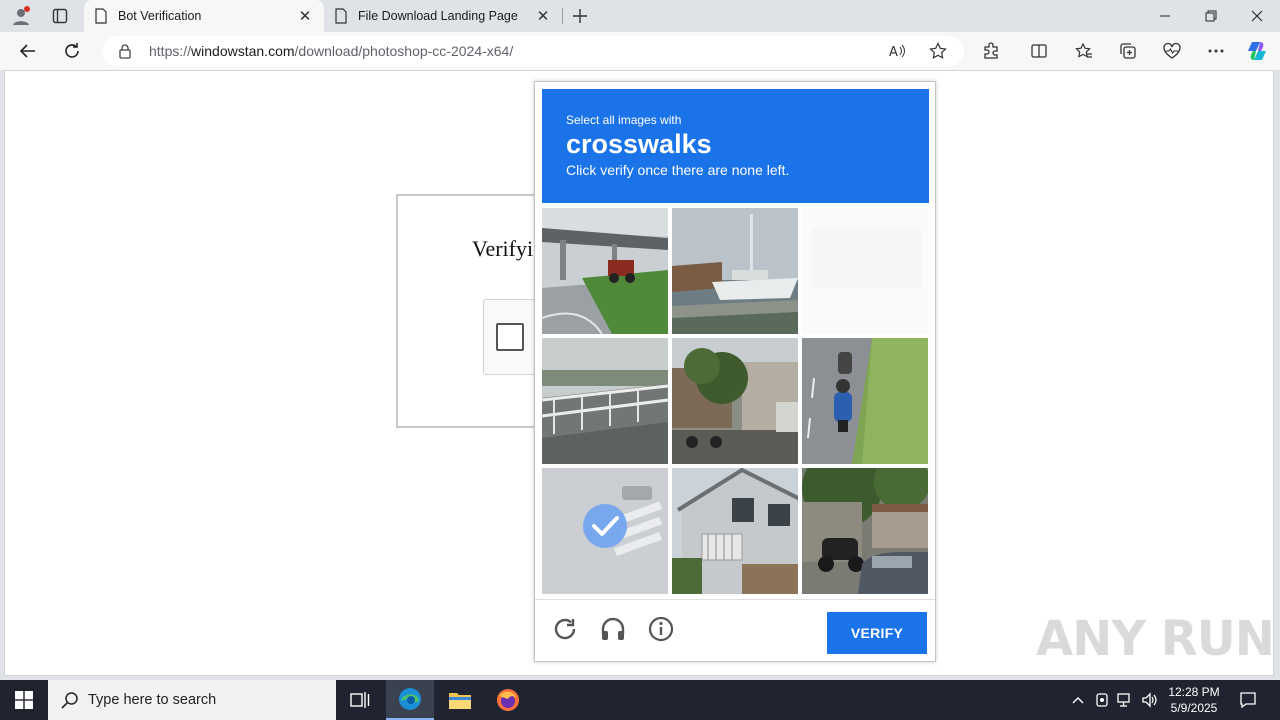 The image size is (1280, 720). I want to click on chevron-up-icon, so click(1078, 700).